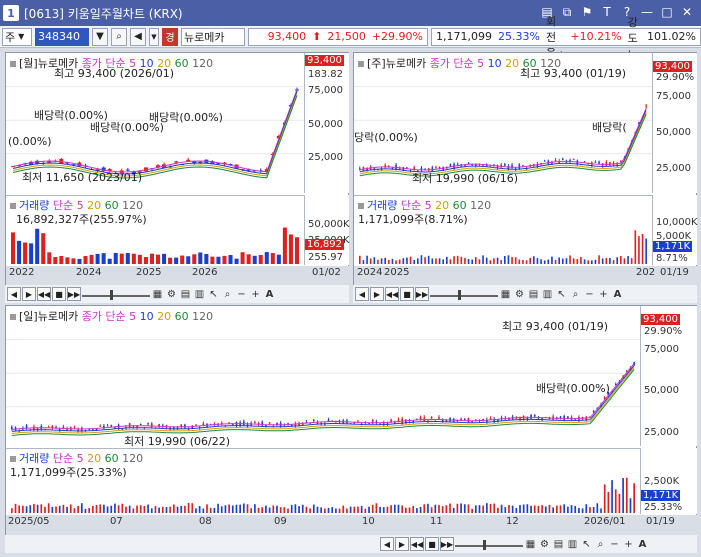 The image size is (701, 557). What do you see at coordinates (119, 36) in the screenshot?
I see `search-icon: ⌕` at bounding box center [119, 36].